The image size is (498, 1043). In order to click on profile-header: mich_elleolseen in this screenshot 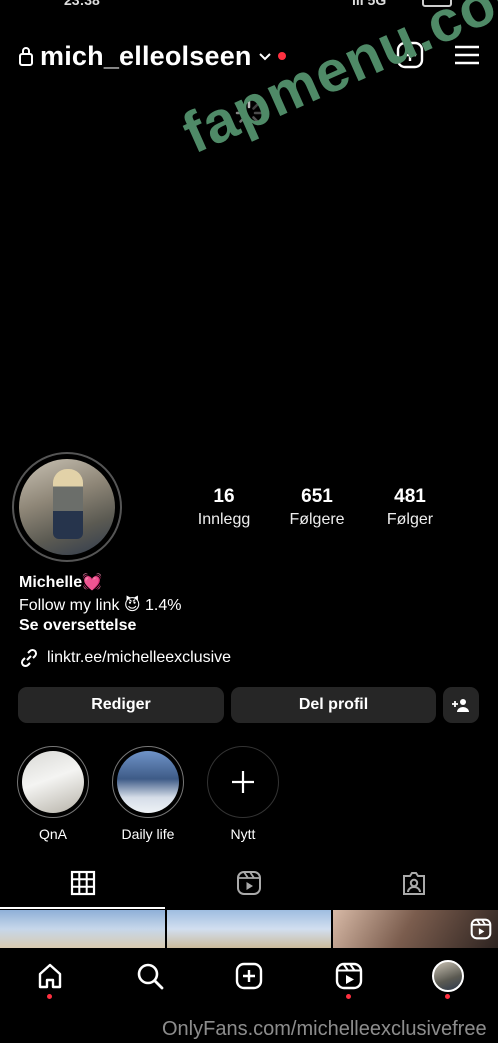, I will do `click(152, 56)`.